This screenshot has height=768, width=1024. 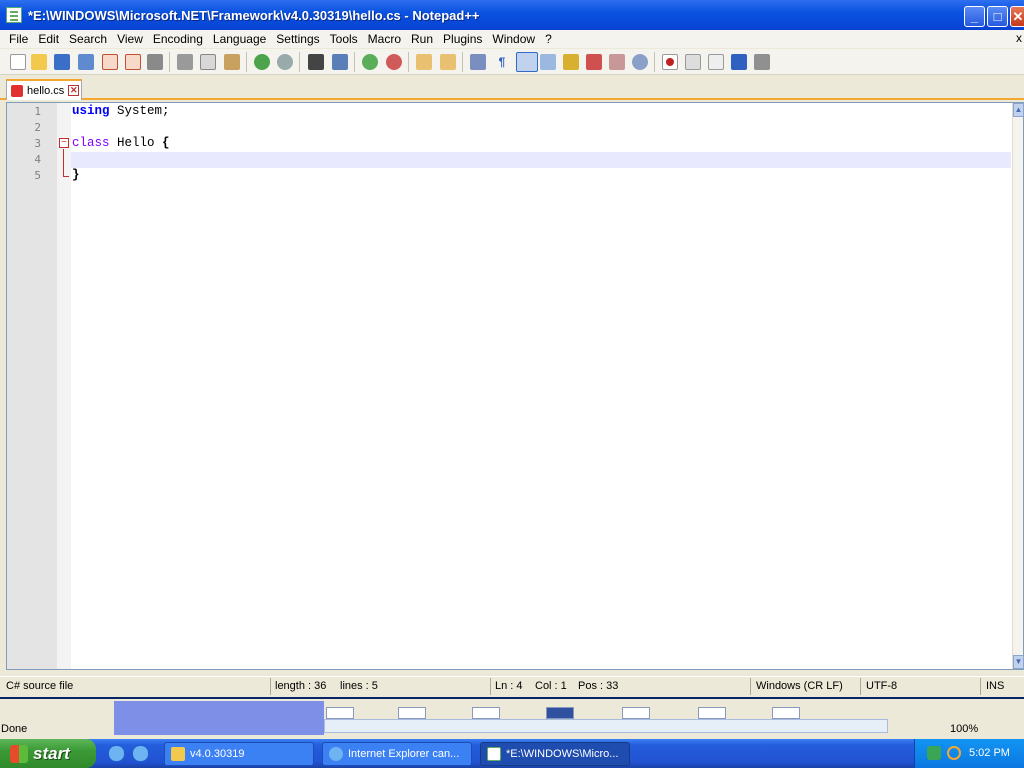 I want to click on close-button: ✕, so click(x=1017, y=16).